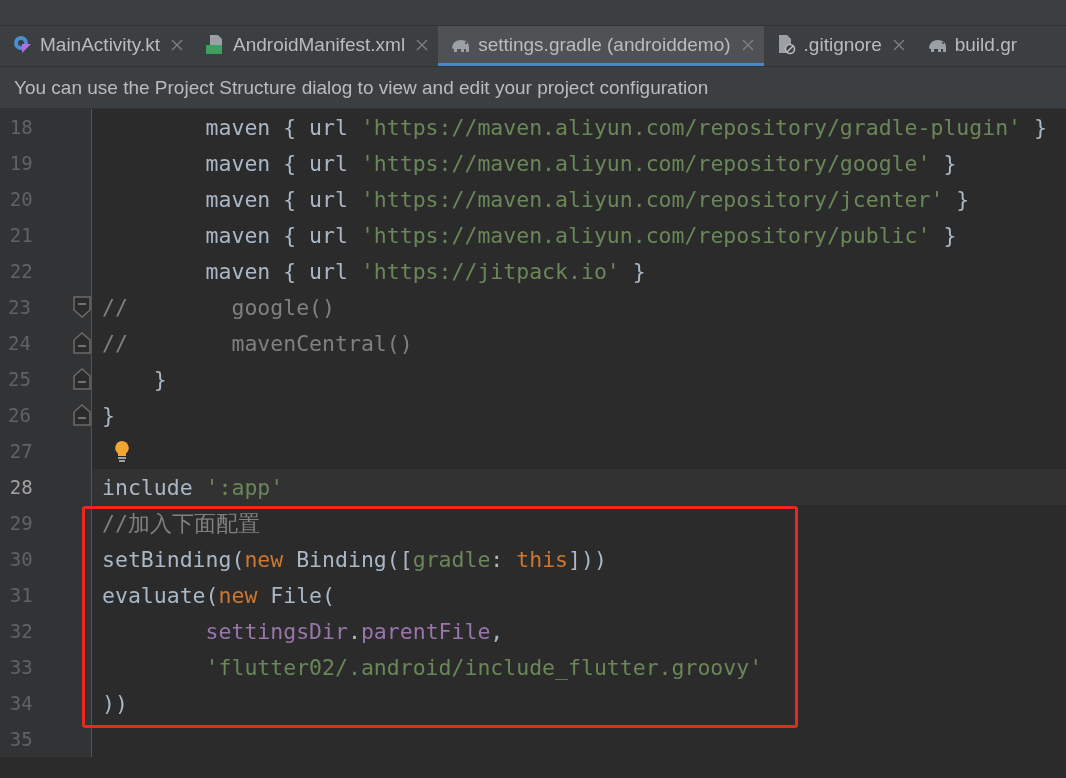 The image size is (1066, 778). What do you see at coordinates (587, 199) in the screenshot?
I see `code-line: maven { url 'https://maven.aliyun.com/repository/jcenter' }` at bounding box center [587, 199].